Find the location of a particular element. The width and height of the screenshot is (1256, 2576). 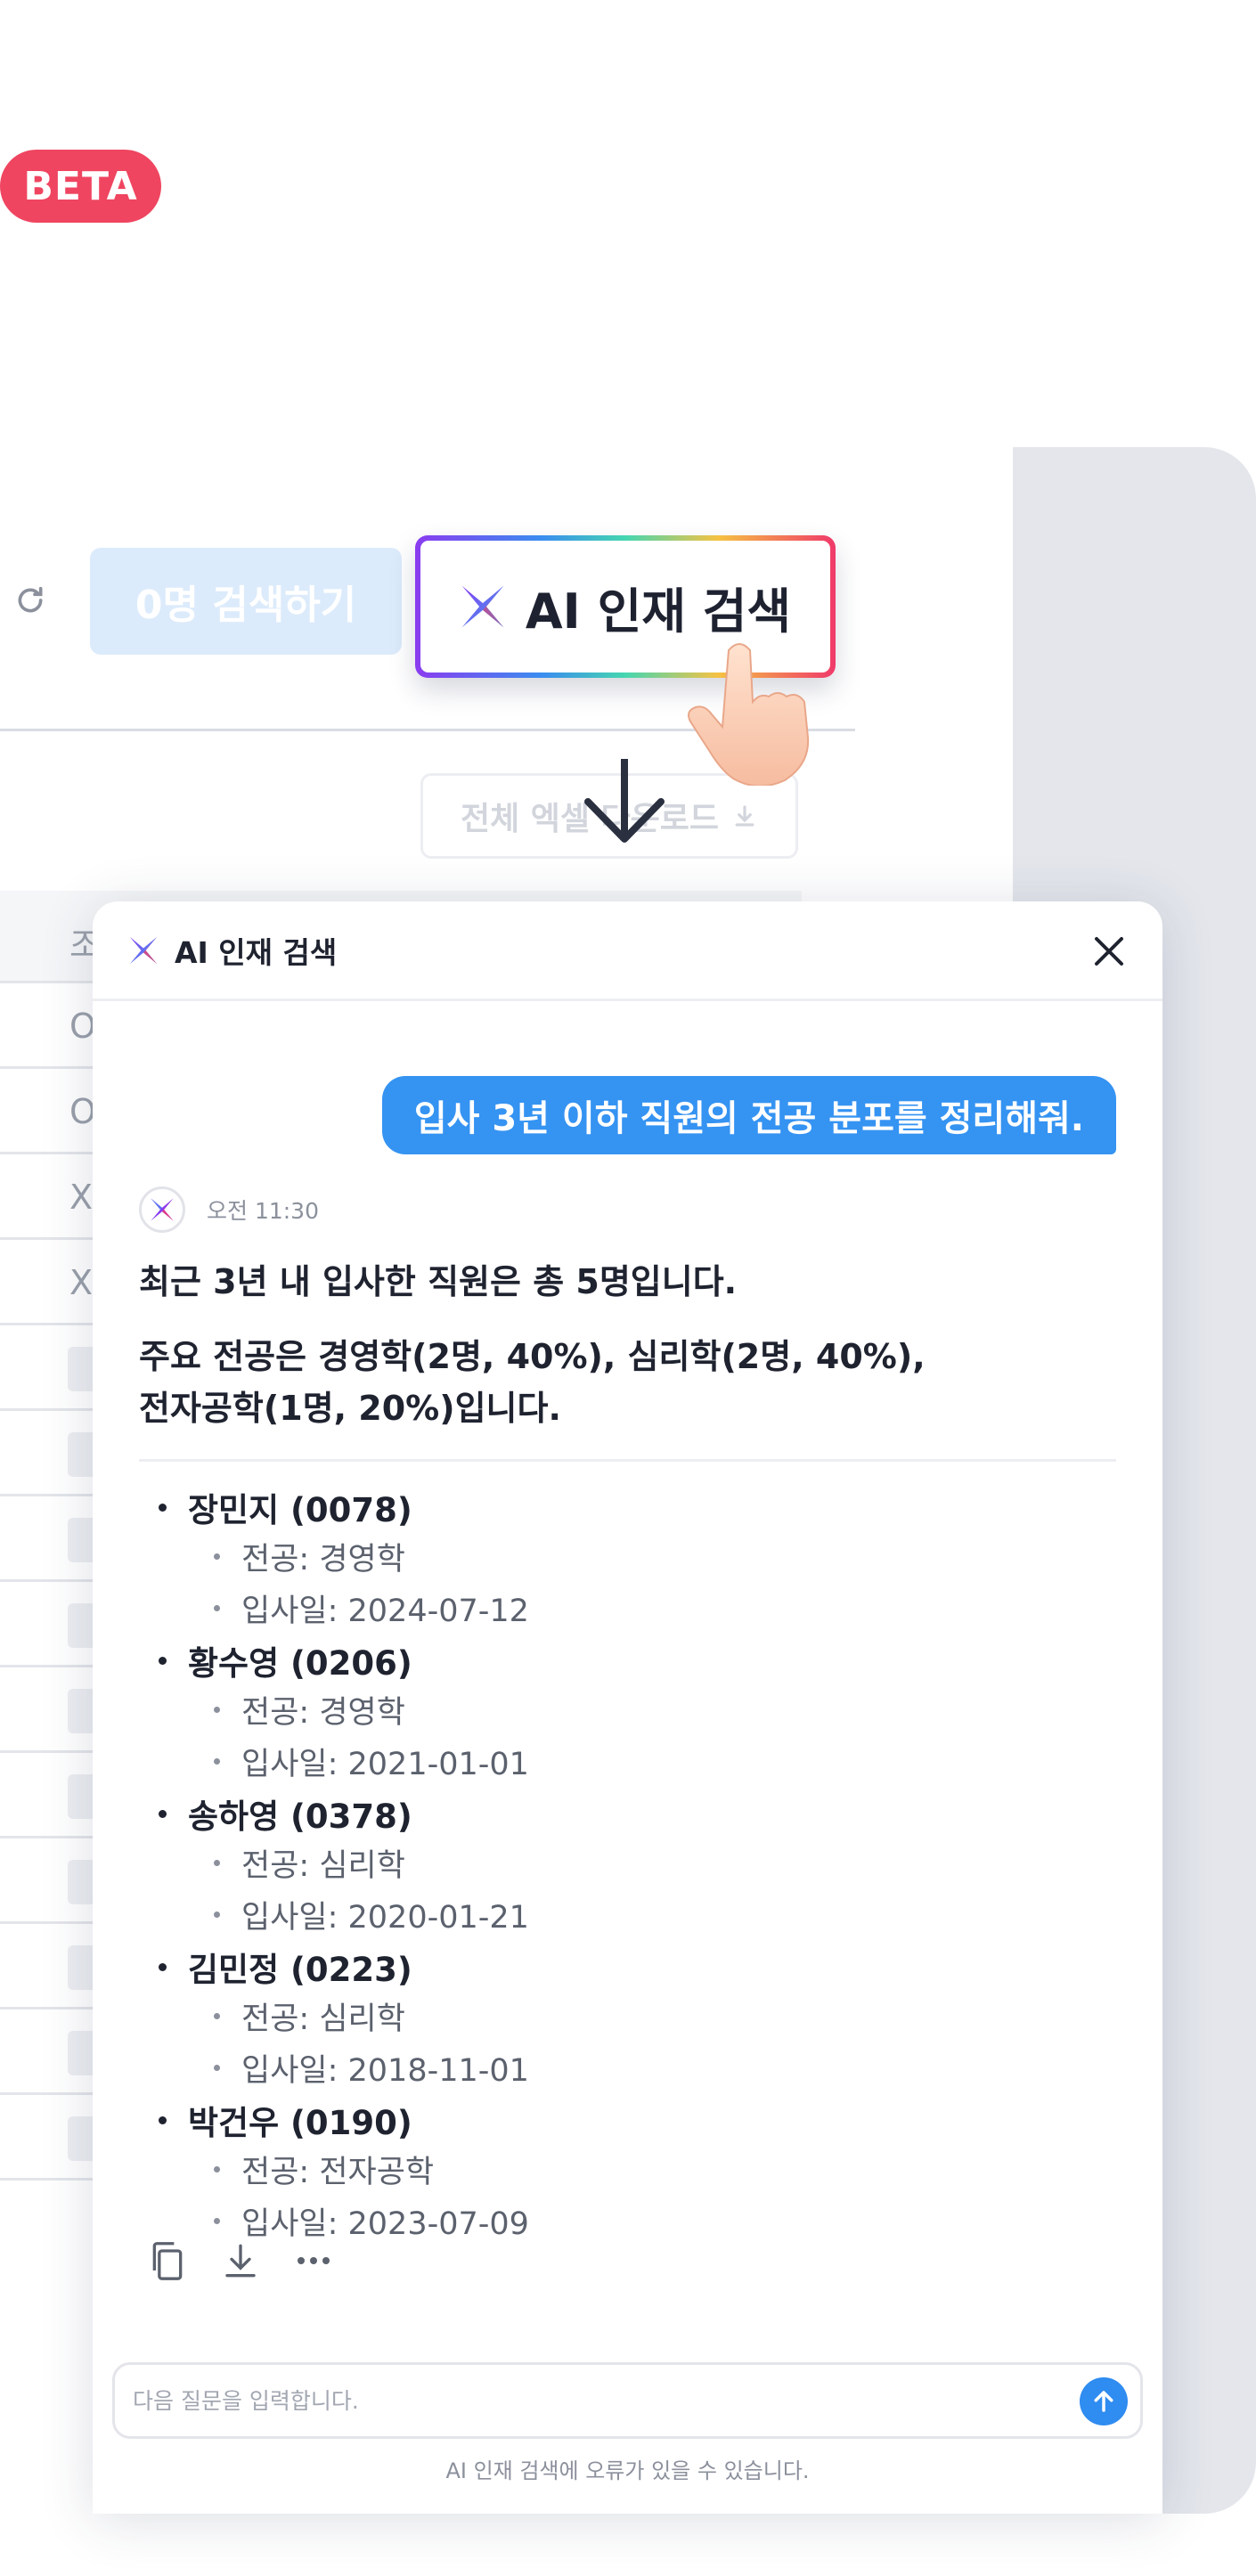

message-actions is located at coordinates (240, 2261).